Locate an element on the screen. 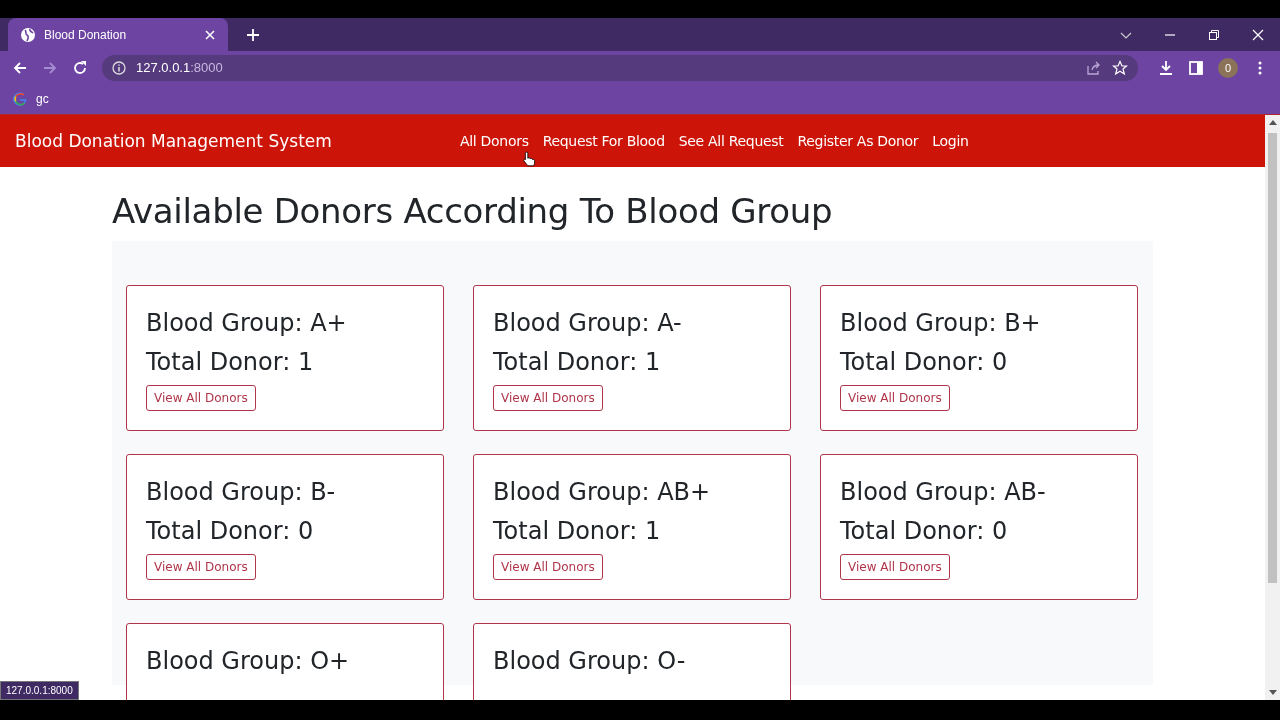 The width and height of the screenshot is (1280, 720). blood-group-label: Blood Group: B- is located at coordinates (241, 492).